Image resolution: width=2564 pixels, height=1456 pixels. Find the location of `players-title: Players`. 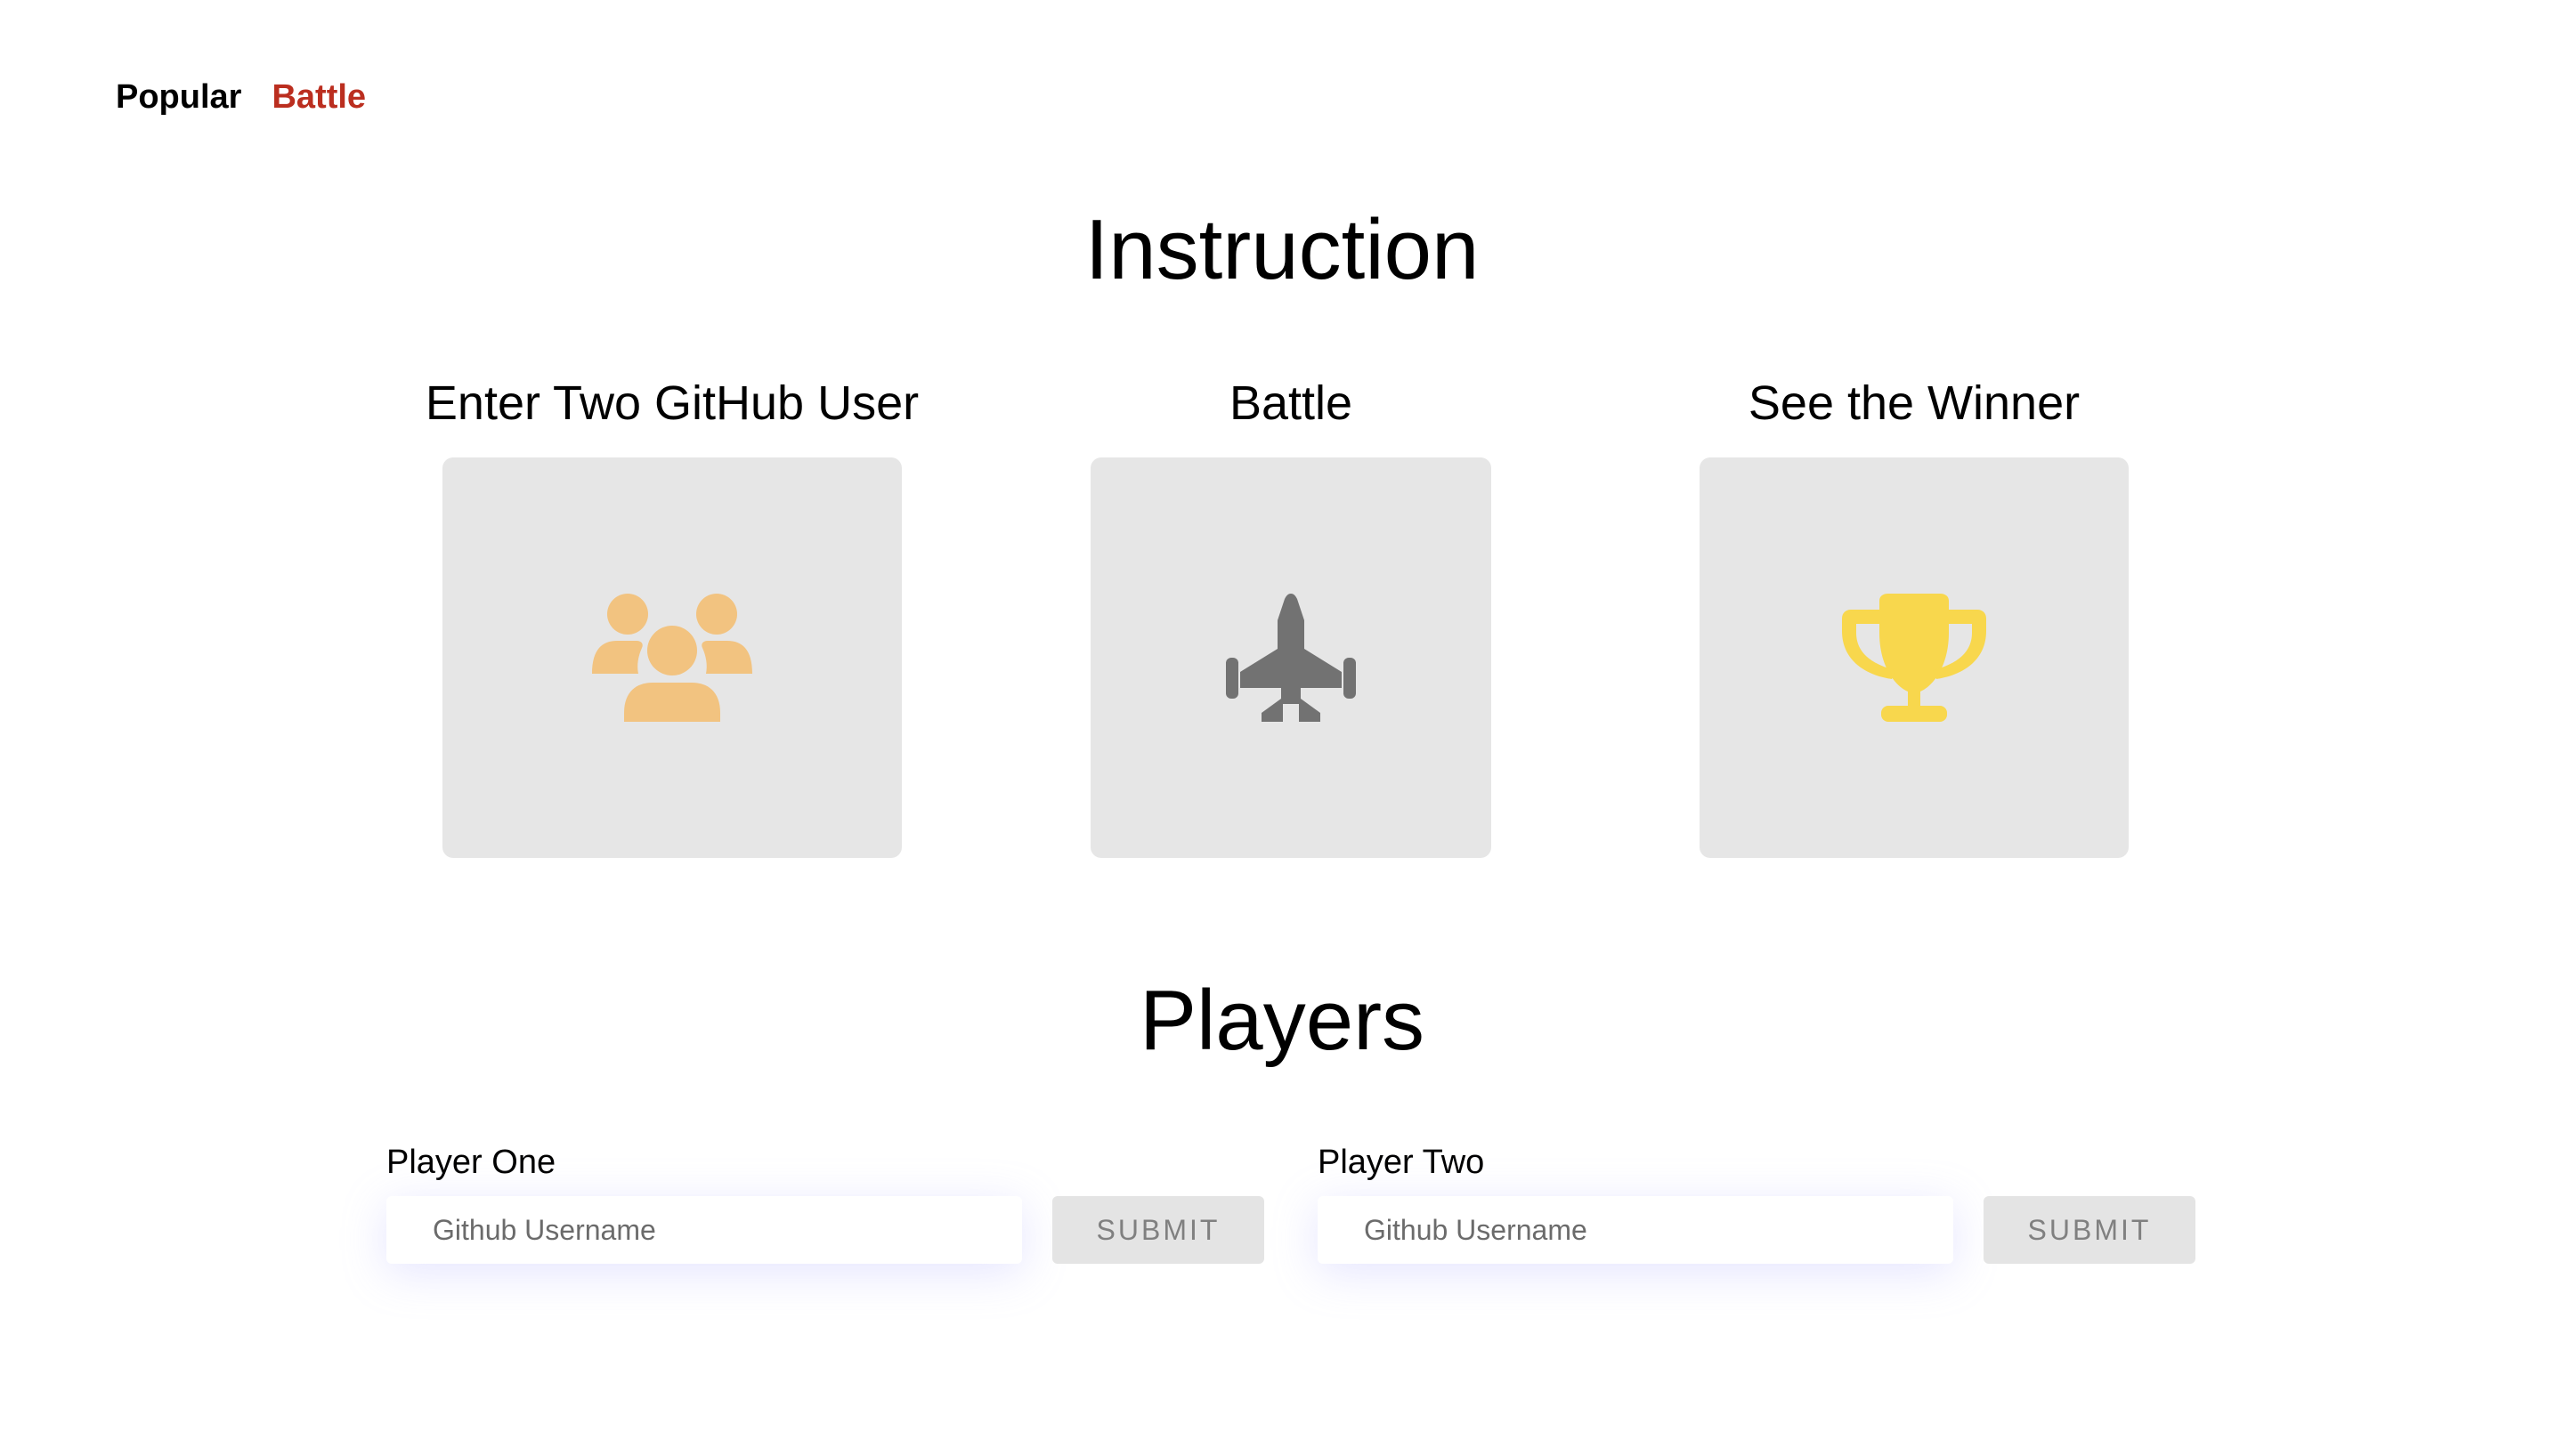

players-title: Players is located at coordinates (1282, 1020).